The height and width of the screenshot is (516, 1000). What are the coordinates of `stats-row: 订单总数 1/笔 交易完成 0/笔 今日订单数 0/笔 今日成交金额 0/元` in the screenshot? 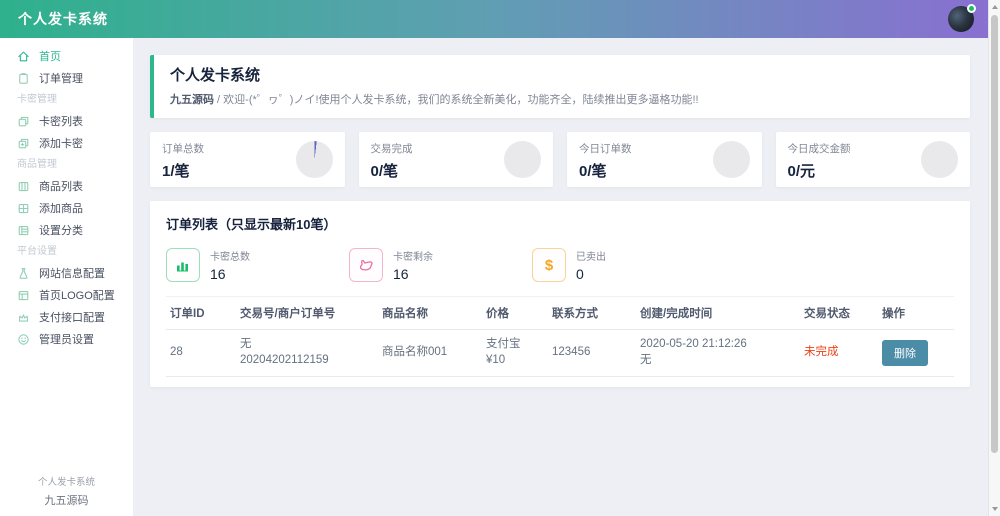 It's located at (560, 159).